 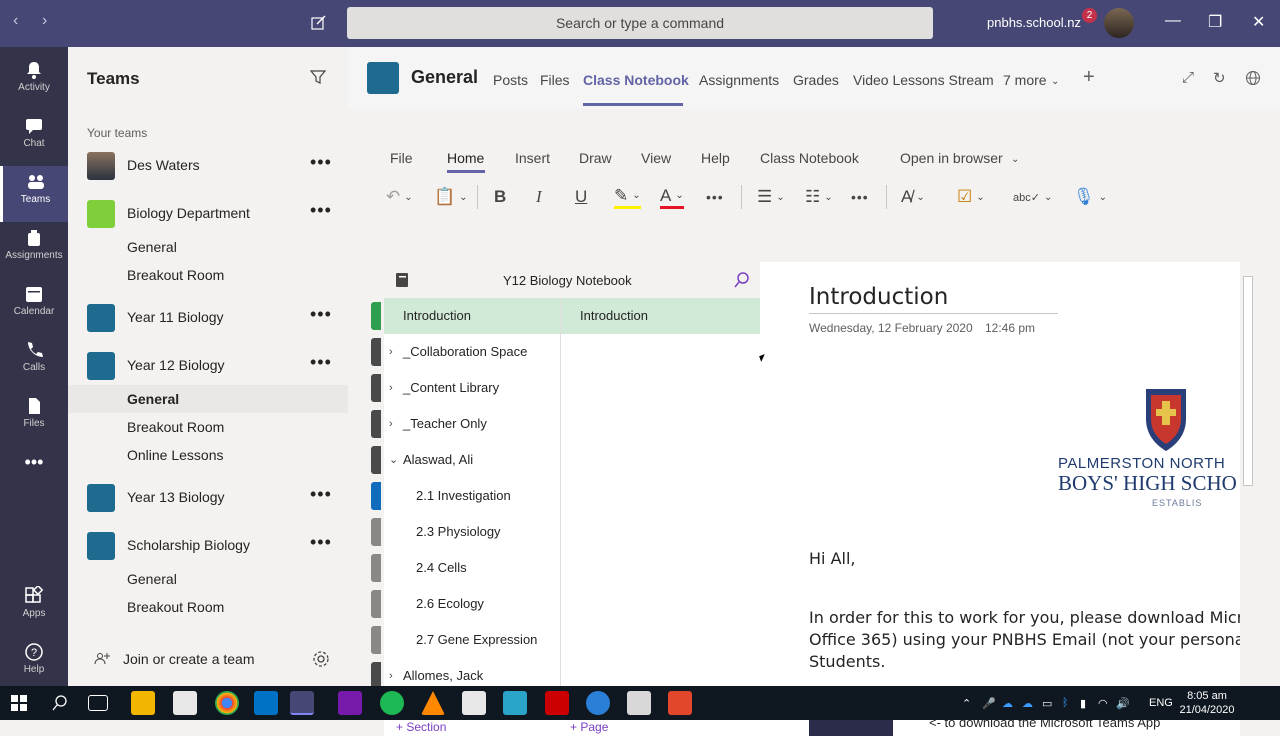 What do you see at coordinates (1119, 23) in the screenshot?
I see `user-avatar` at bounding box center [1119, 23].